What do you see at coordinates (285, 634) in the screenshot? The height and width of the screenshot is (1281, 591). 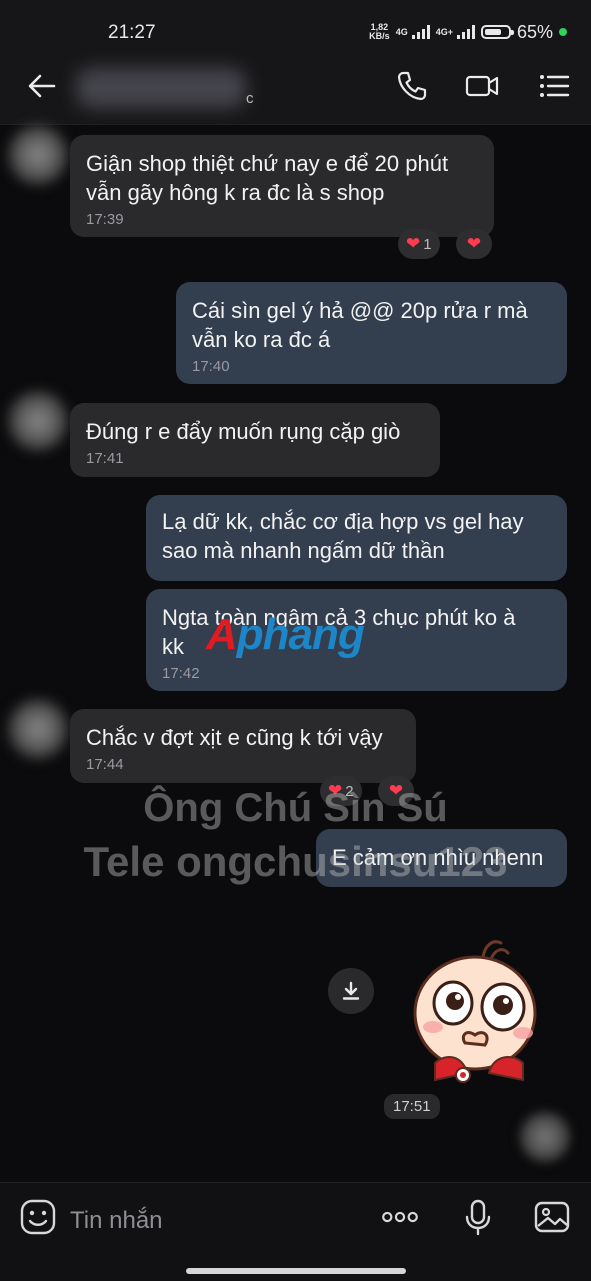 I see `aphang-logo-watermark: Aphang` at bounding box center [285, 634].